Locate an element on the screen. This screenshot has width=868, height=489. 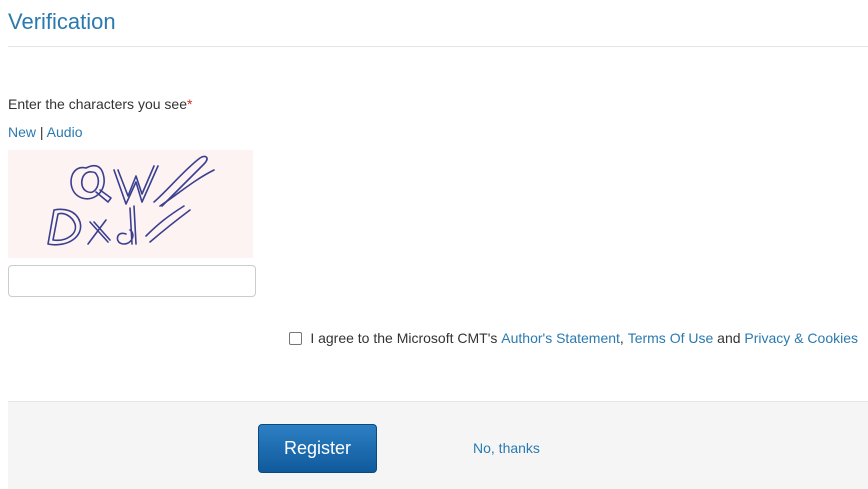
captcha-glyphs is located at coordinates (131, 200).